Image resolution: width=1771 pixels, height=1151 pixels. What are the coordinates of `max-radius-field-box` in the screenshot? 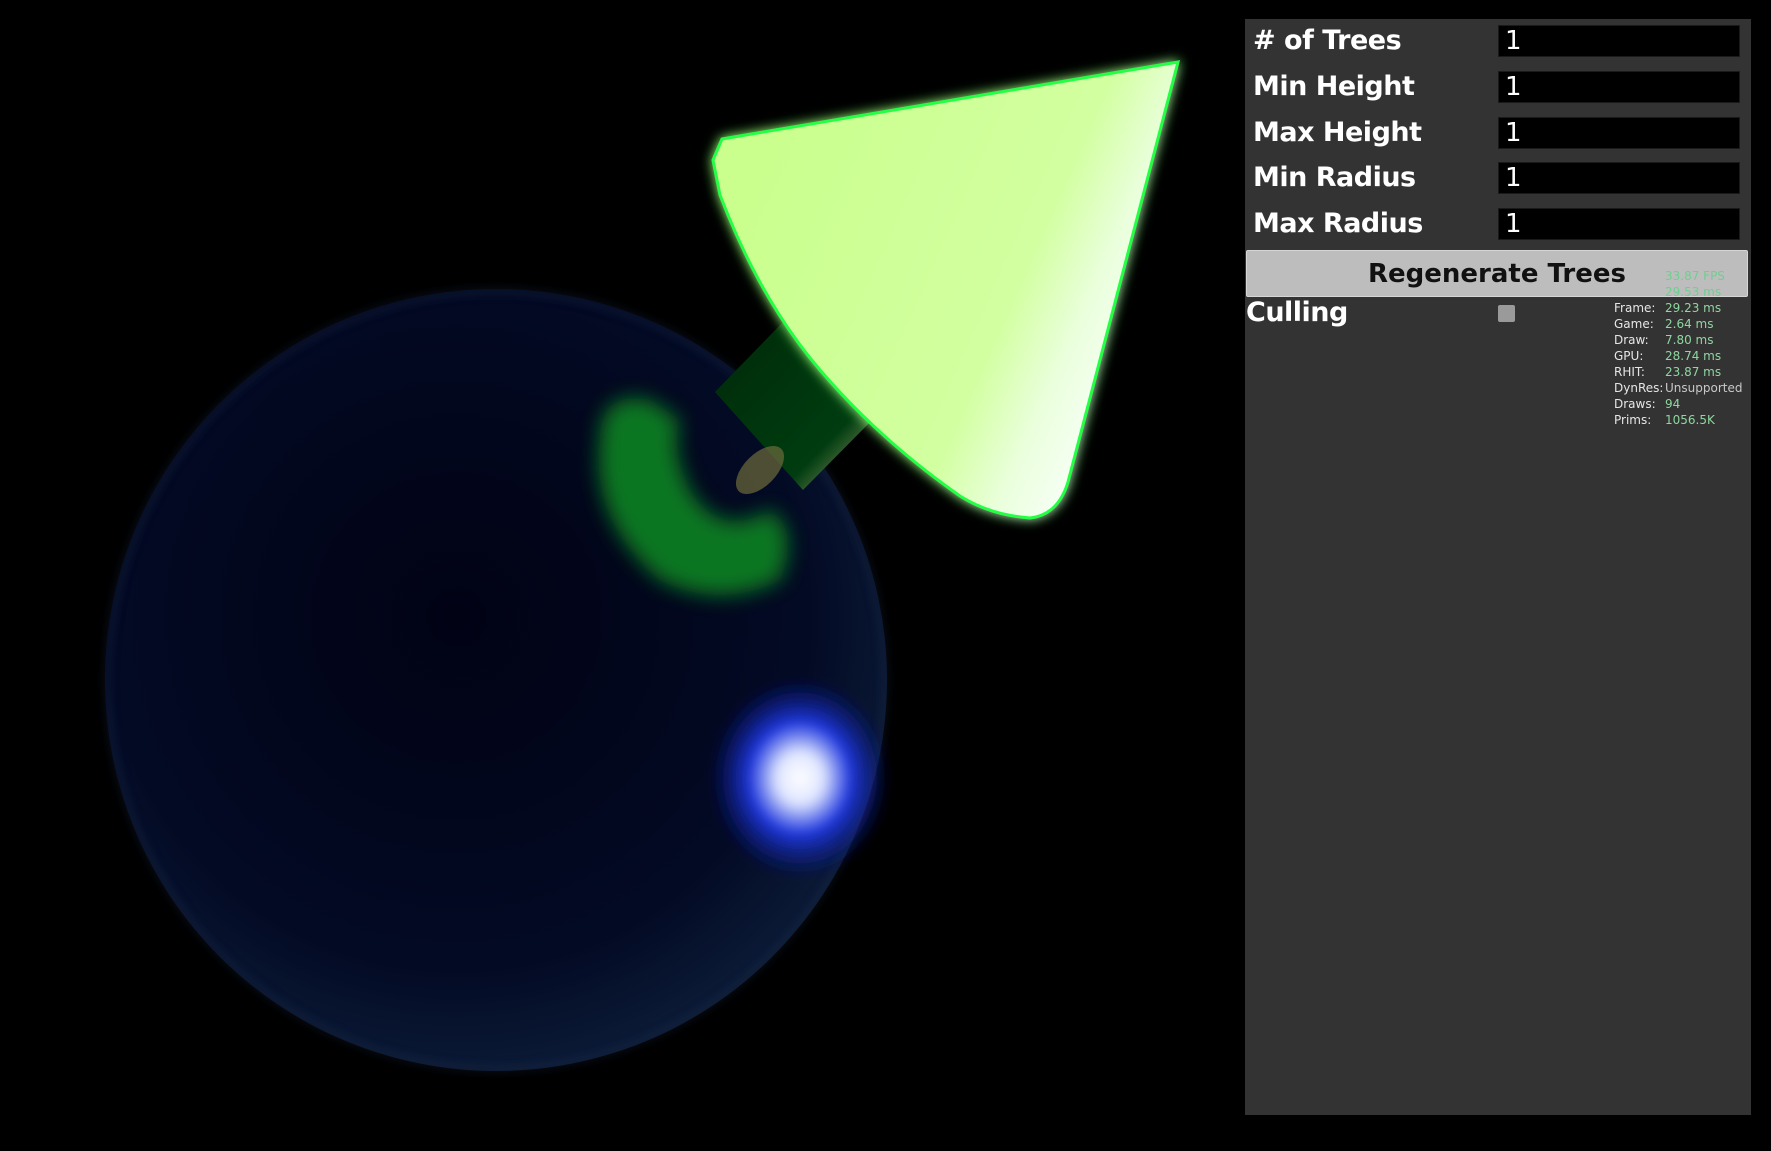 It's located at (1619, 224).